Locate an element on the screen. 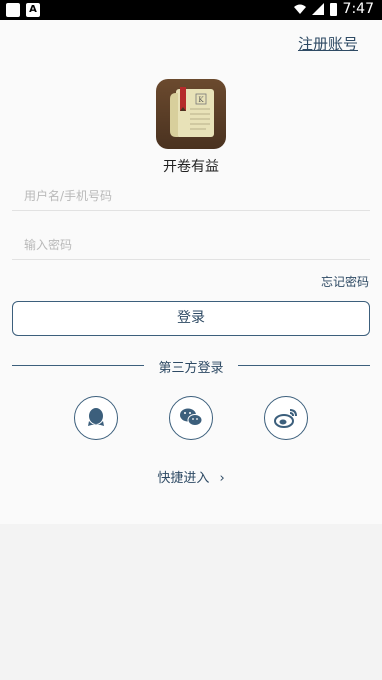 Image resolution: width=382 pixels, height=680 pixels. app-logo: K is located at coordinates (191, 114).